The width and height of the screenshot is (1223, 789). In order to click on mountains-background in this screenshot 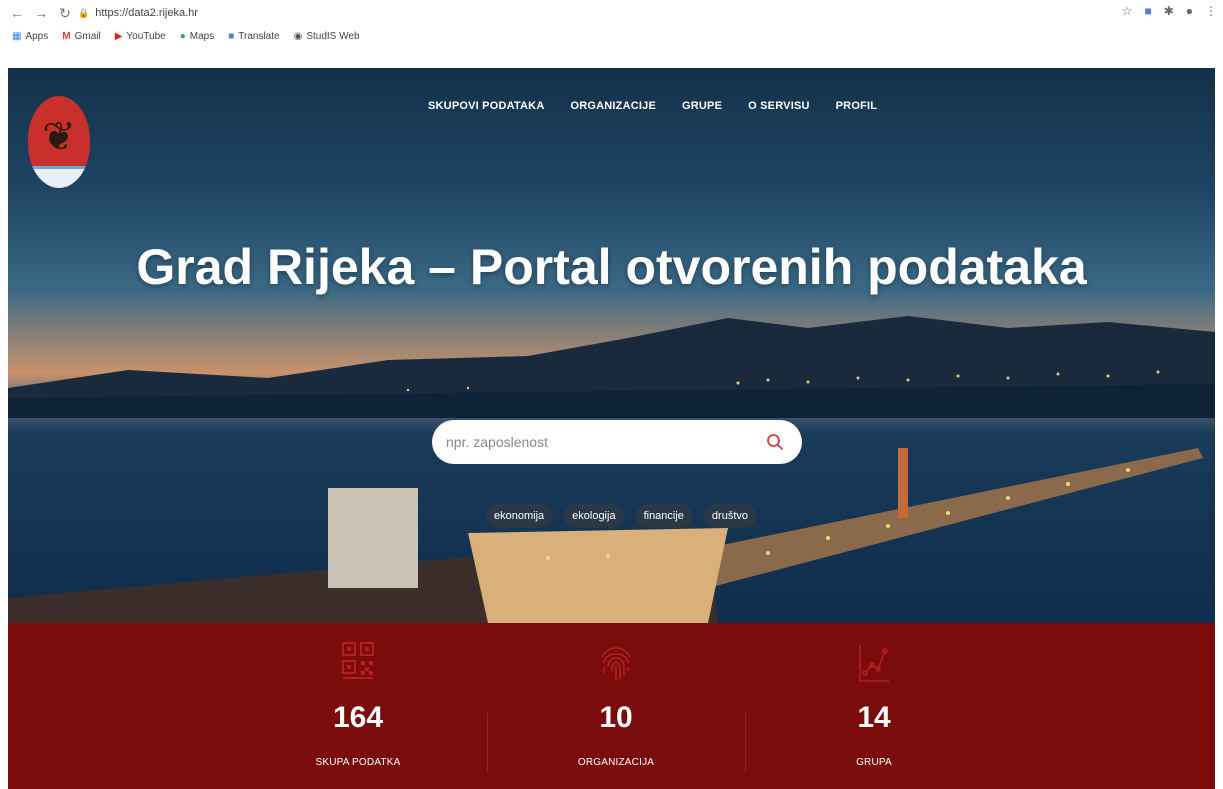, I will do `click(611, 367)`.